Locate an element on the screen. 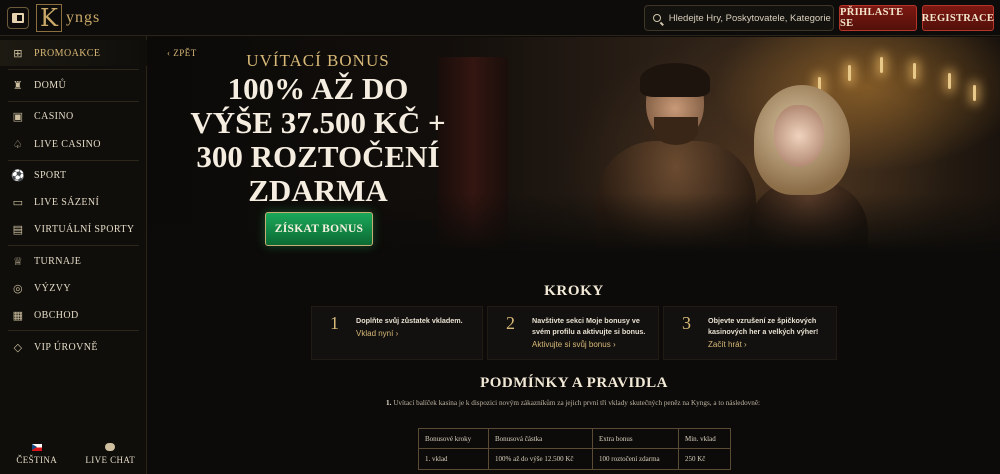  sidebar-item-label: DOMŮ is located at coordinates (50, 85).